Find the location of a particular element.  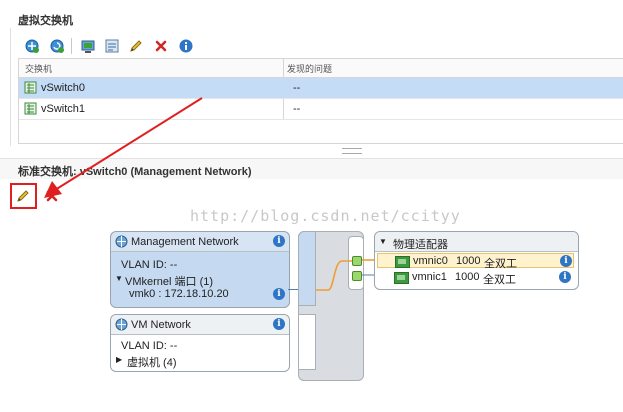

expand-arrow-icon: ▶ is located at coordinates (119, 359).